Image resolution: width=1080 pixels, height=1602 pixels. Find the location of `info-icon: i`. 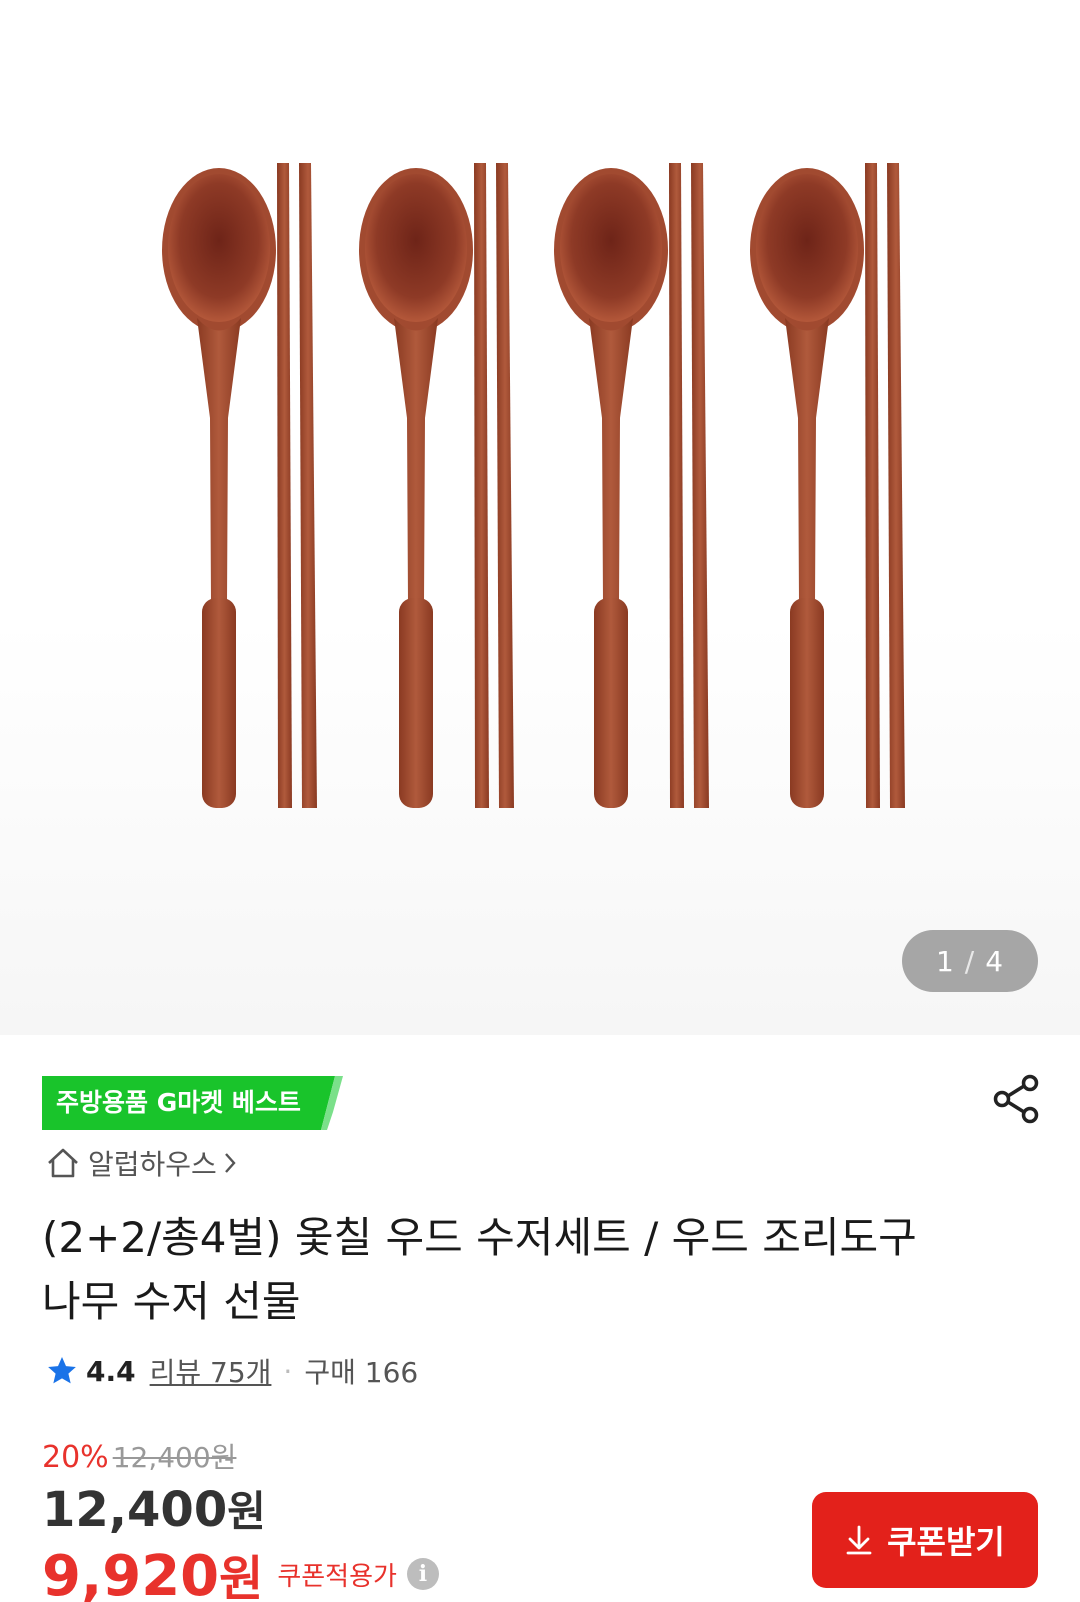

info-icon: i is located at coordinates (422, 1574).